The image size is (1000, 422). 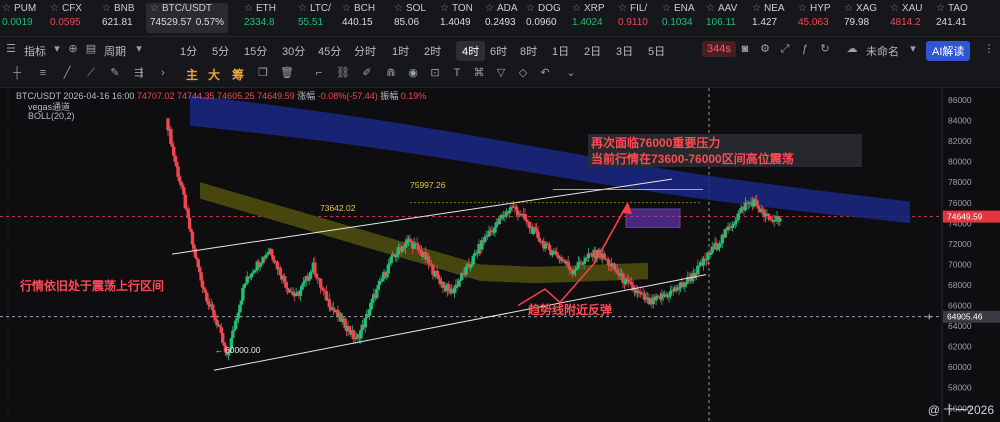 I want to click on ticker-item: ☆ XRP 1.4024, so click(x=588, y=18).